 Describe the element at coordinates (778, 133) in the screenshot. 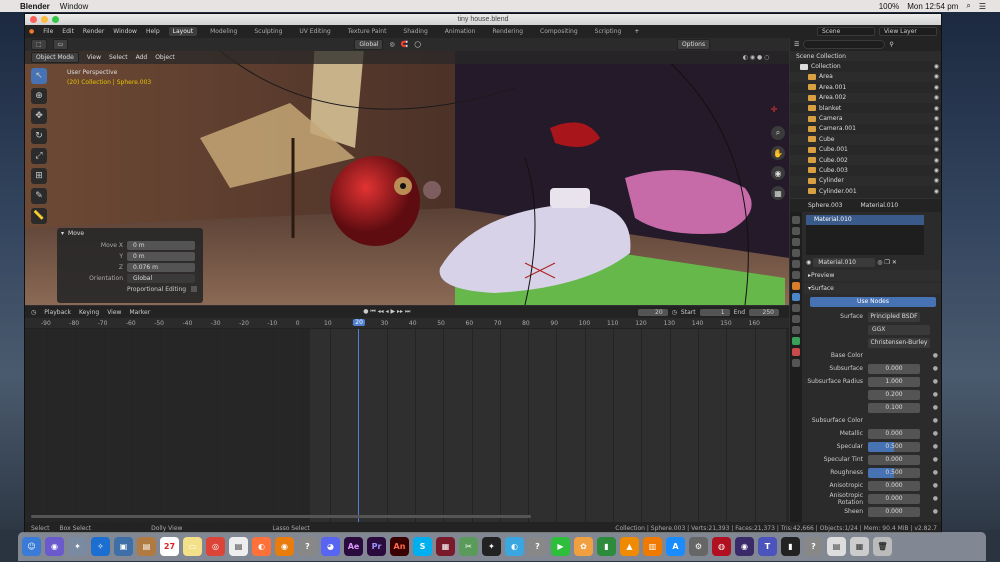

I see `zoom-icon: ⌕` at that location.